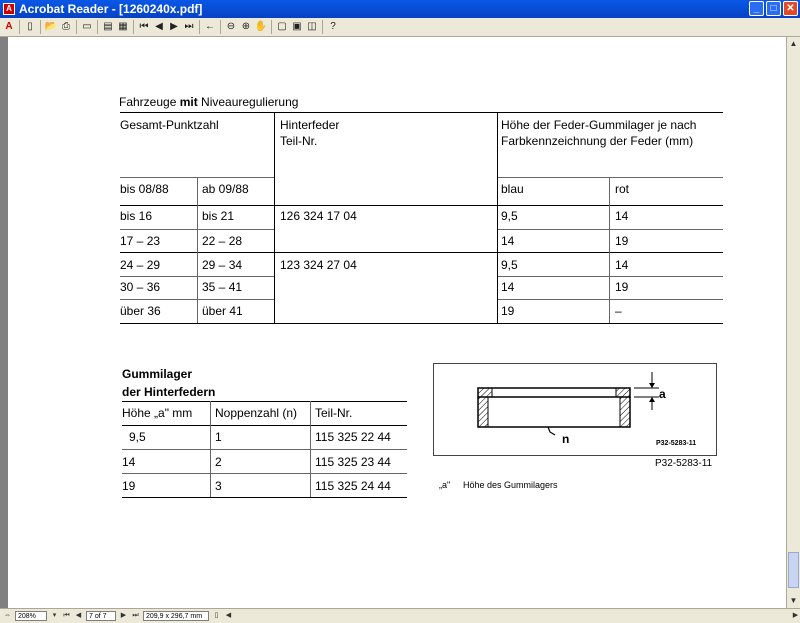 The height and width of the screenshot is (623, 800). What do you see at coordinates (445, 485) in the screenshot?
I see `figure-legend-key: „a"` at bounding box center [445, 485].